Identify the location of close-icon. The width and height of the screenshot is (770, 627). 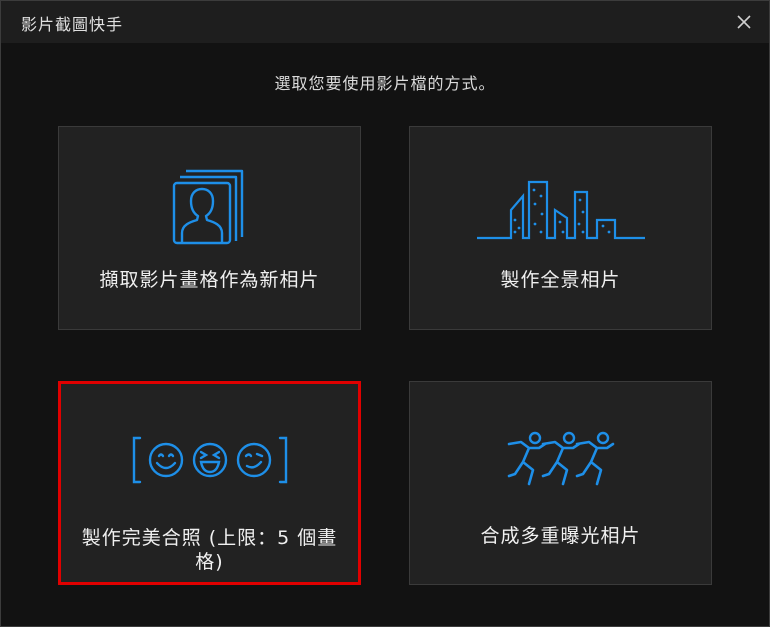
(744, 22).